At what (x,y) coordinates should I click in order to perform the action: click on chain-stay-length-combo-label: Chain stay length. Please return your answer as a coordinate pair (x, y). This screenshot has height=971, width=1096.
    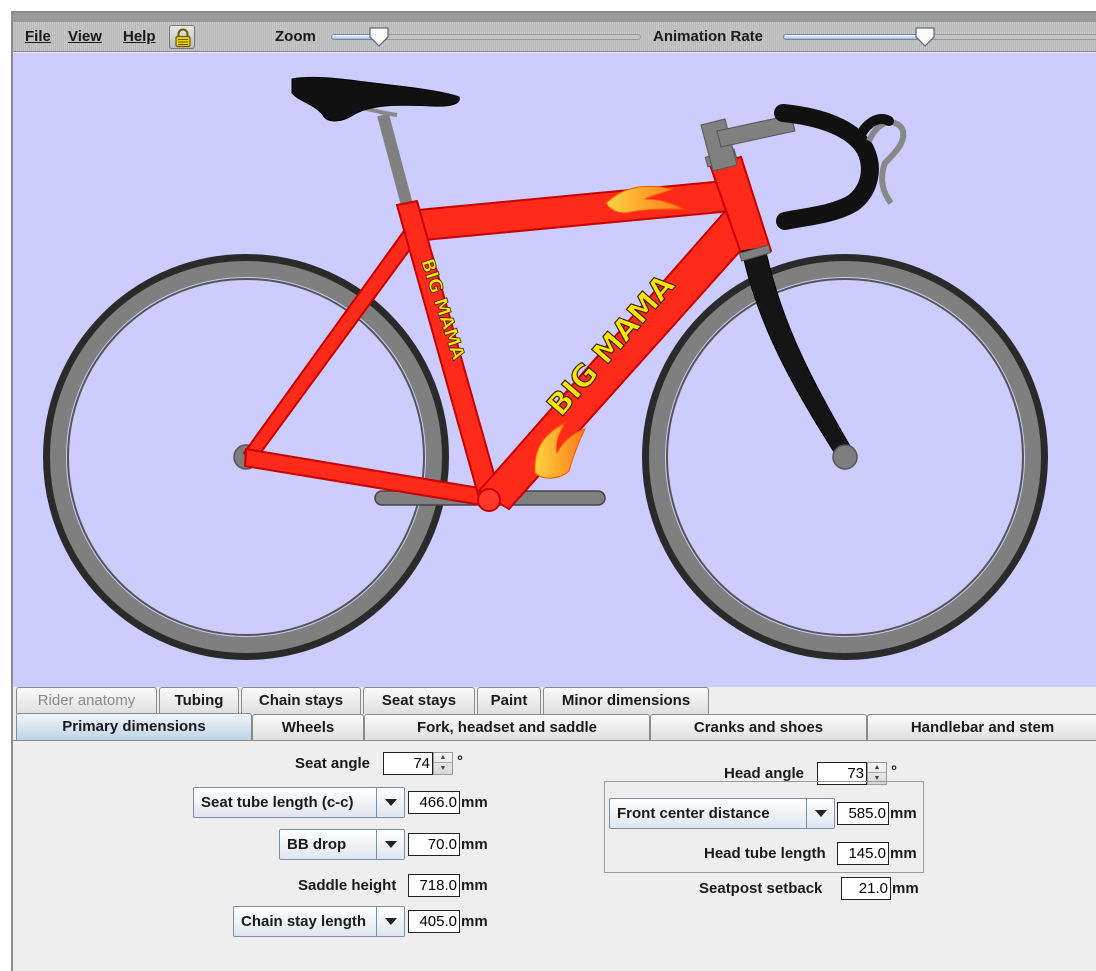
    Looking at the image, I should click on (304, 921).